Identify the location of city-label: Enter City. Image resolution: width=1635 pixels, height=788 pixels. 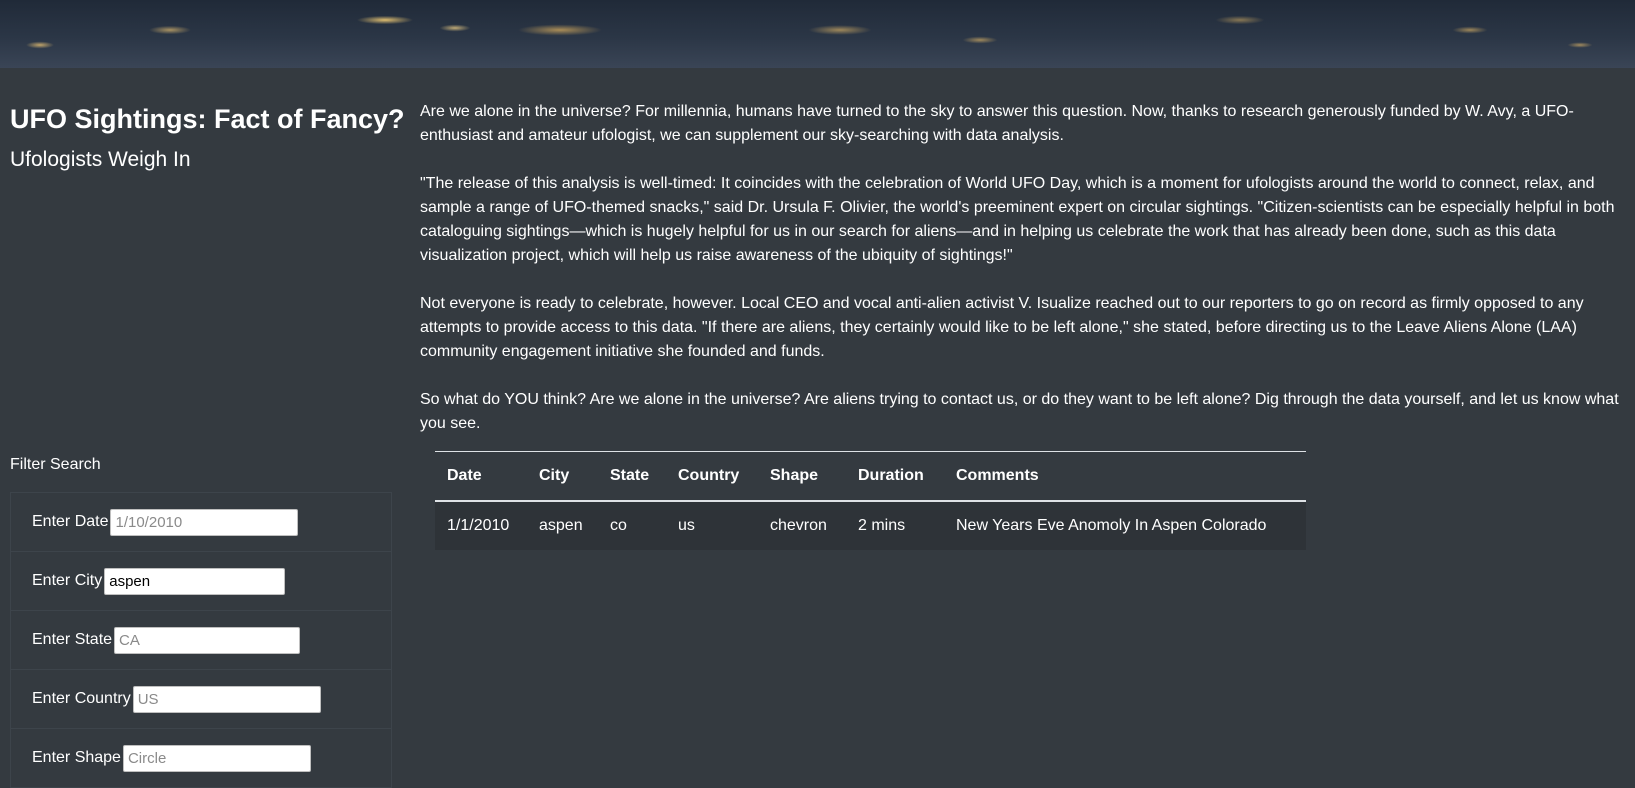
(67, 580).